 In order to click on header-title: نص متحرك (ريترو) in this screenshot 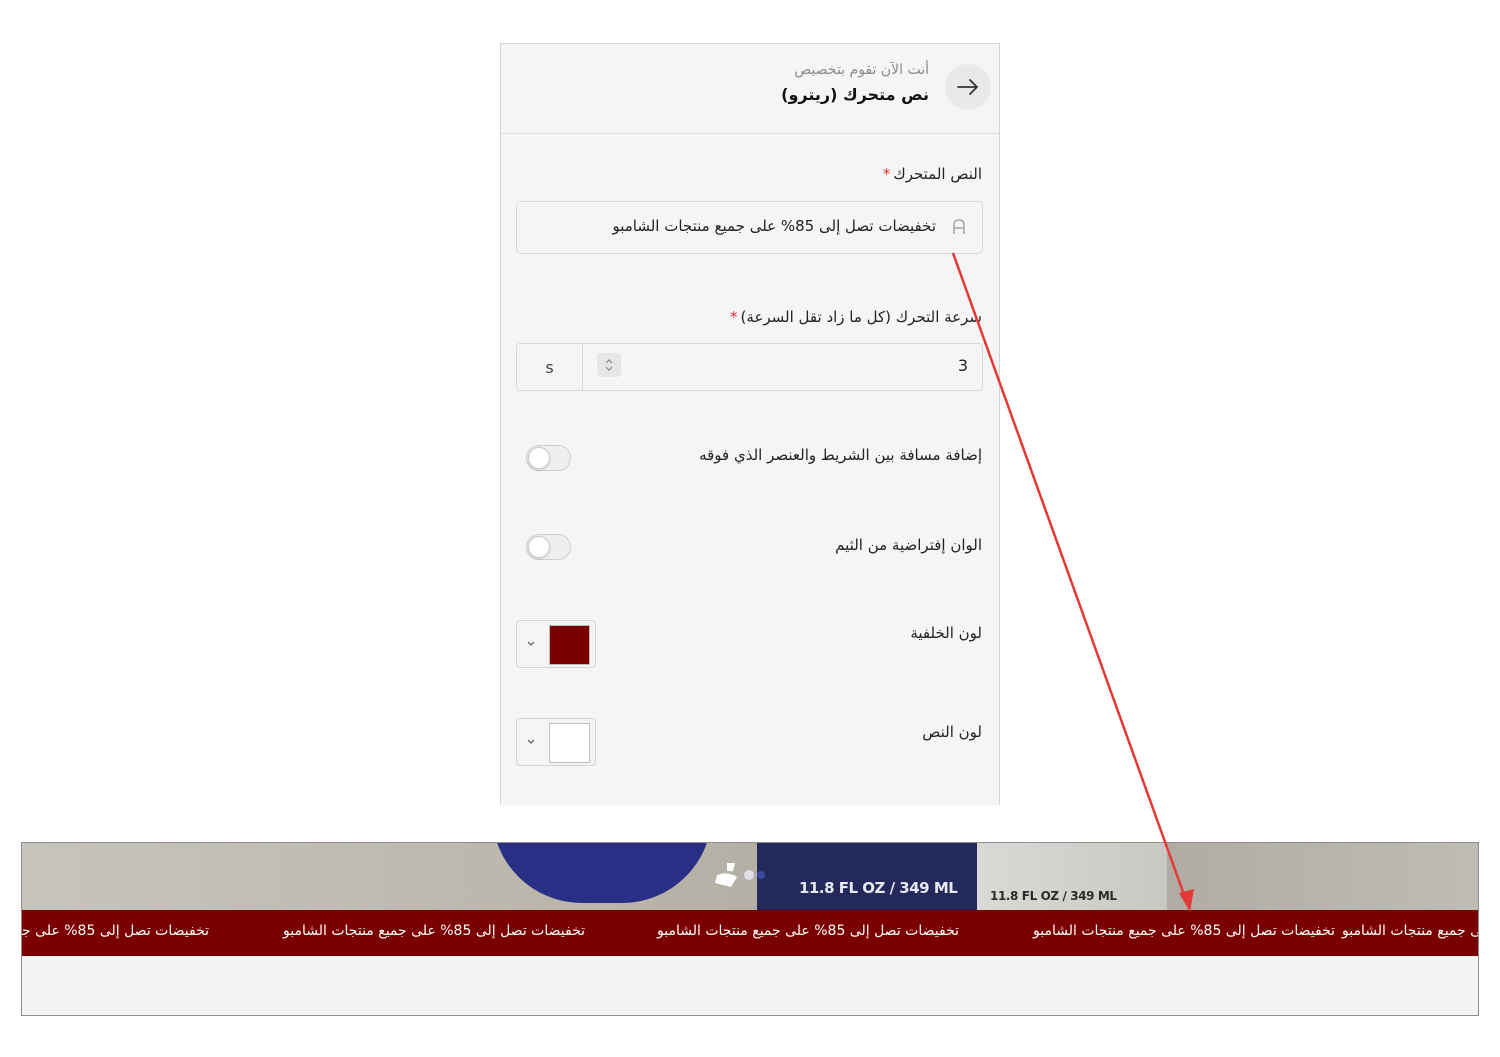, I will do `click(855, 94)`.